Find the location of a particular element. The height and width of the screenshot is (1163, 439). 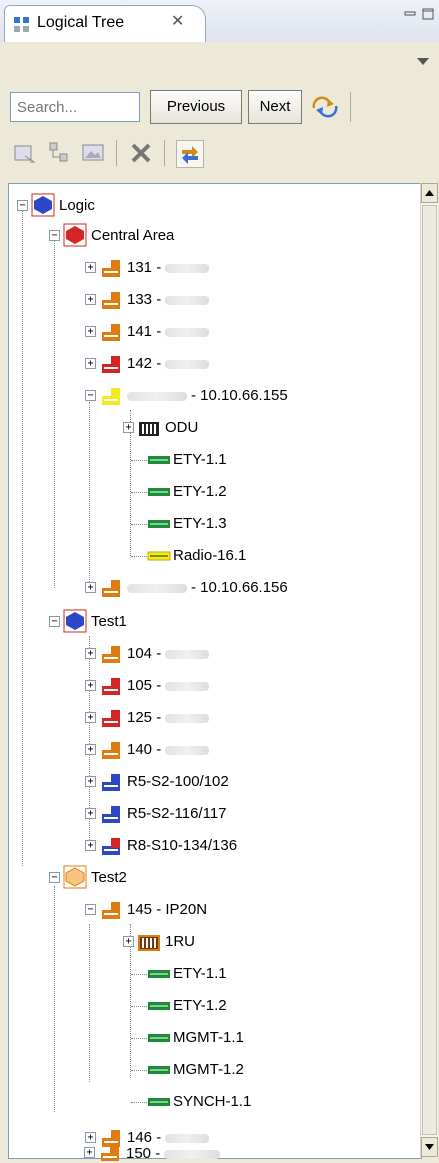

add-to-map-icon is located at coordinates (25, 153).